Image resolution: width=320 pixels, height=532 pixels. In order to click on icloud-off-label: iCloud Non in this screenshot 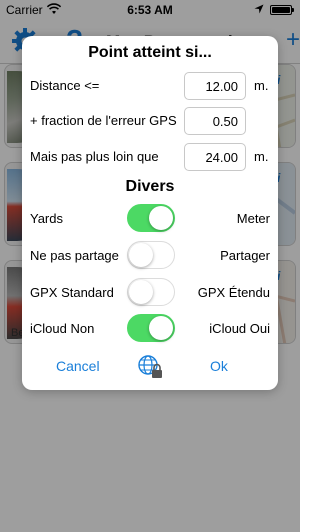, I will do `click(62, 328)`.